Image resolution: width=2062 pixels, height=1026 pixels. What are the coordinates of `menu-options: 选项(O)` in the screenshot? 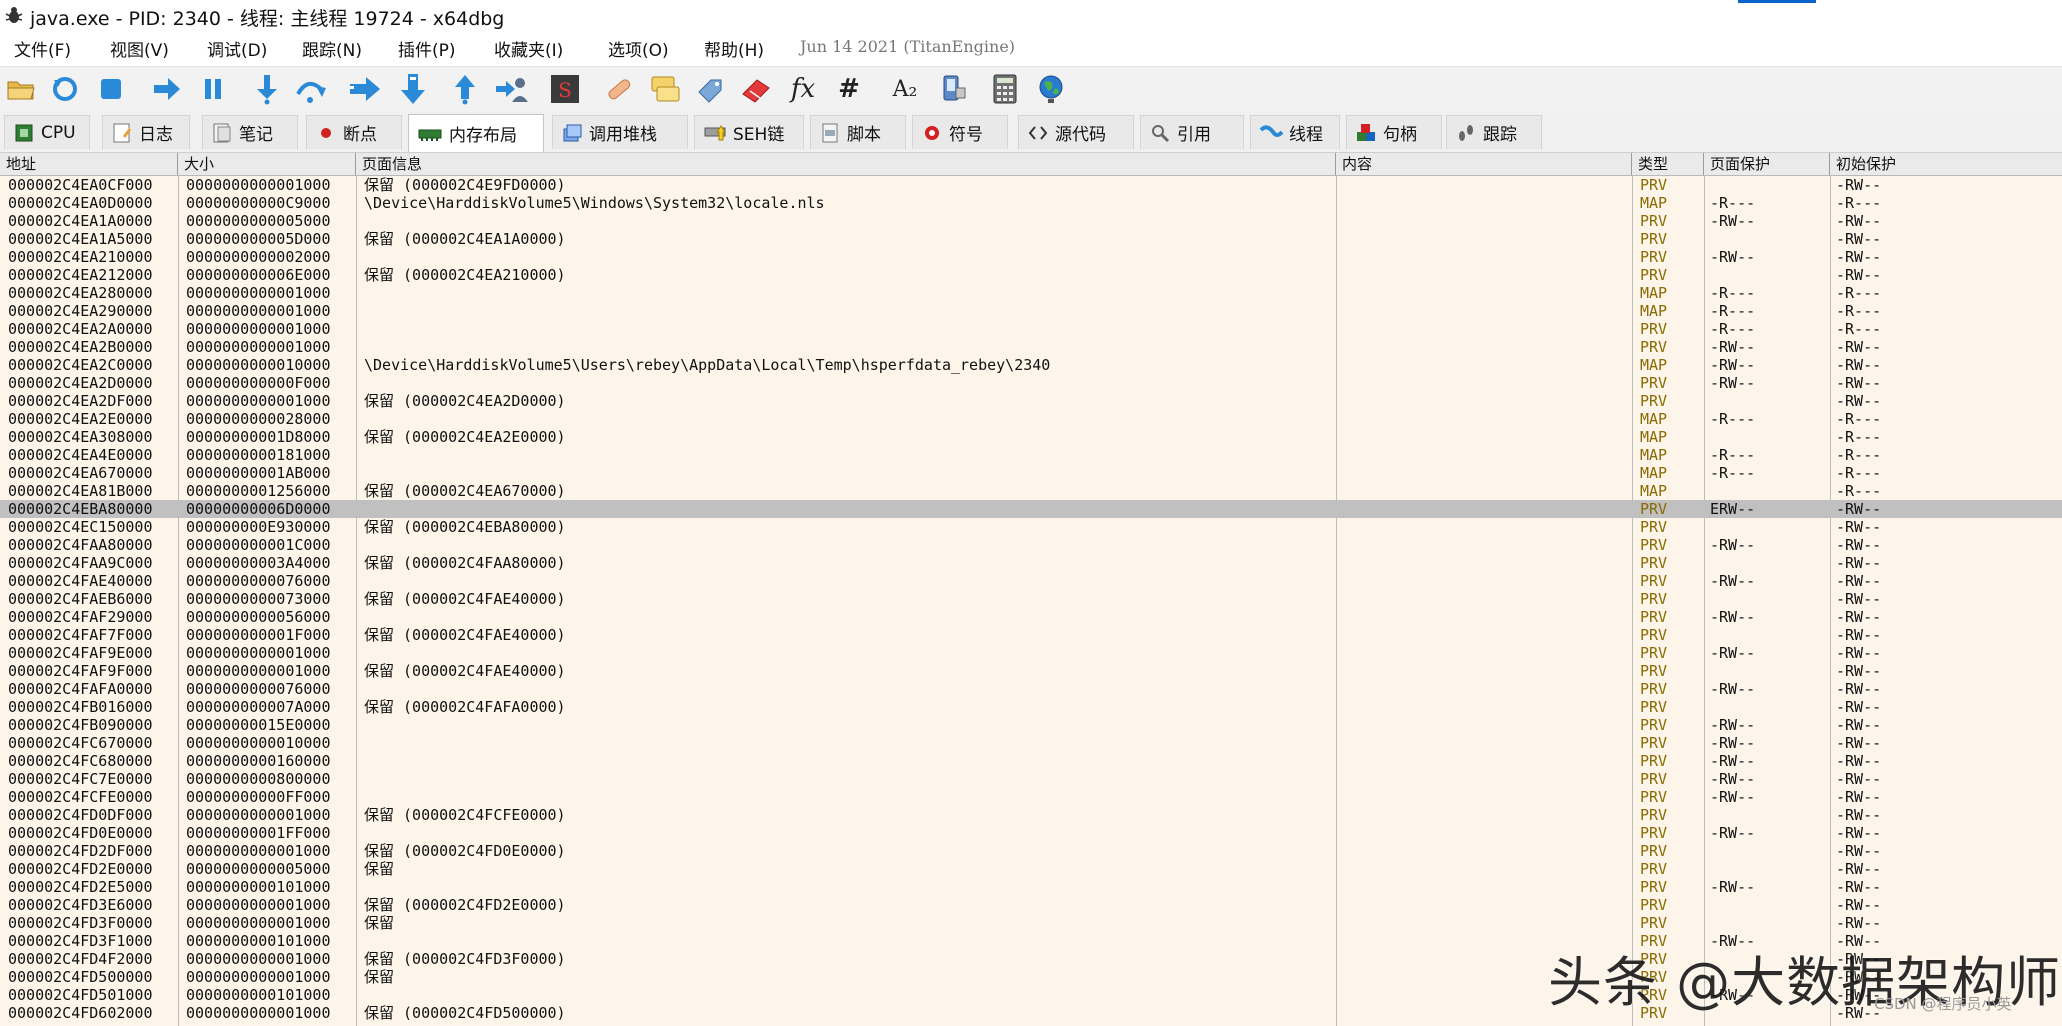 It's located at (638, 48).